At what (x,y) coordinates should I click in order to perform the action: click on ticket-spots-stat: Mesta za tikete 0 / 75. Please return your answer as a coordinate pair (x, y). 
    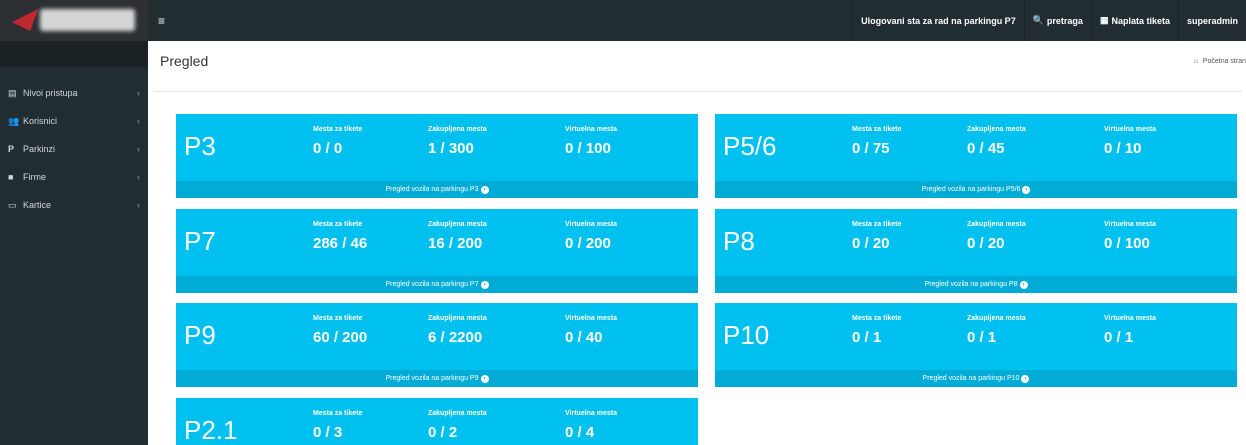
    Looking at the image, I should click on (876, 141).